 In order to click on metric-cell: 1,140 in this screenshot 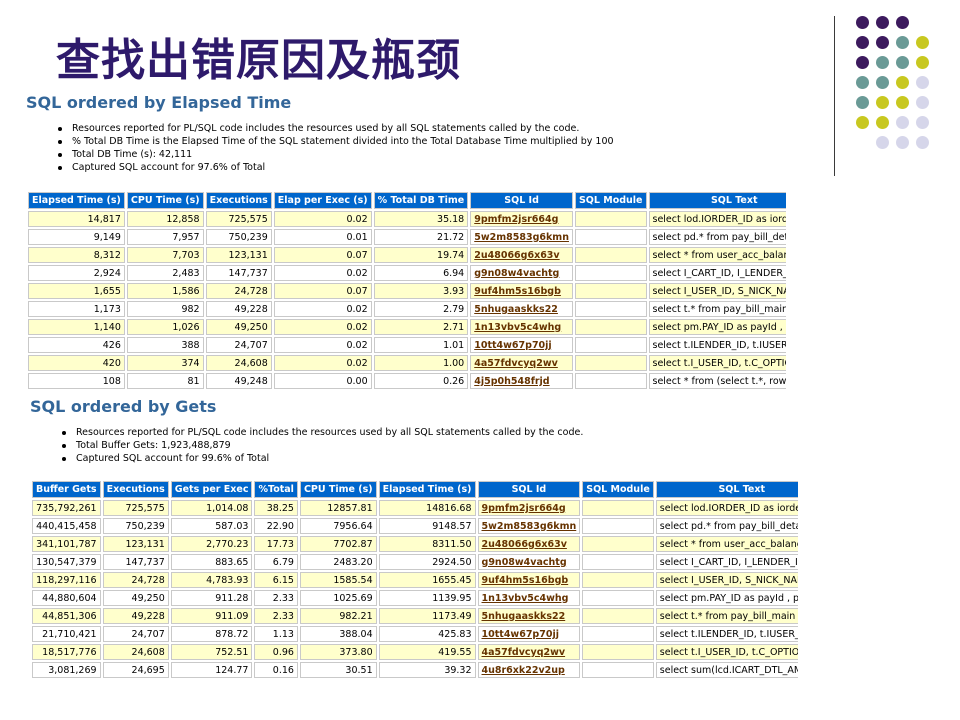, I will do `click(76, 327)`.